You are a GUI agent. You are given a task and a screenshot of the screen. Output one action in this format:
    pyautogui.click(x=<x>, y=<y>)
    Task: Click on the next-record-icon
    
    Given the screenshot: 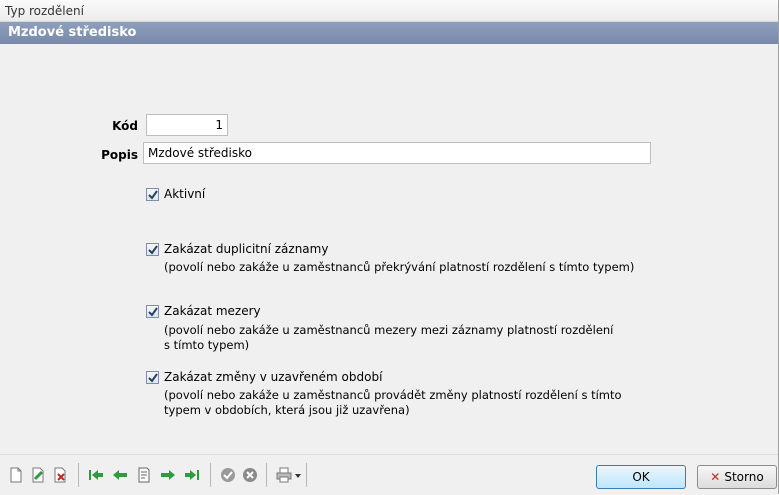 What is the action you would take?
    pyautogui.click(x=168, y=475)
    